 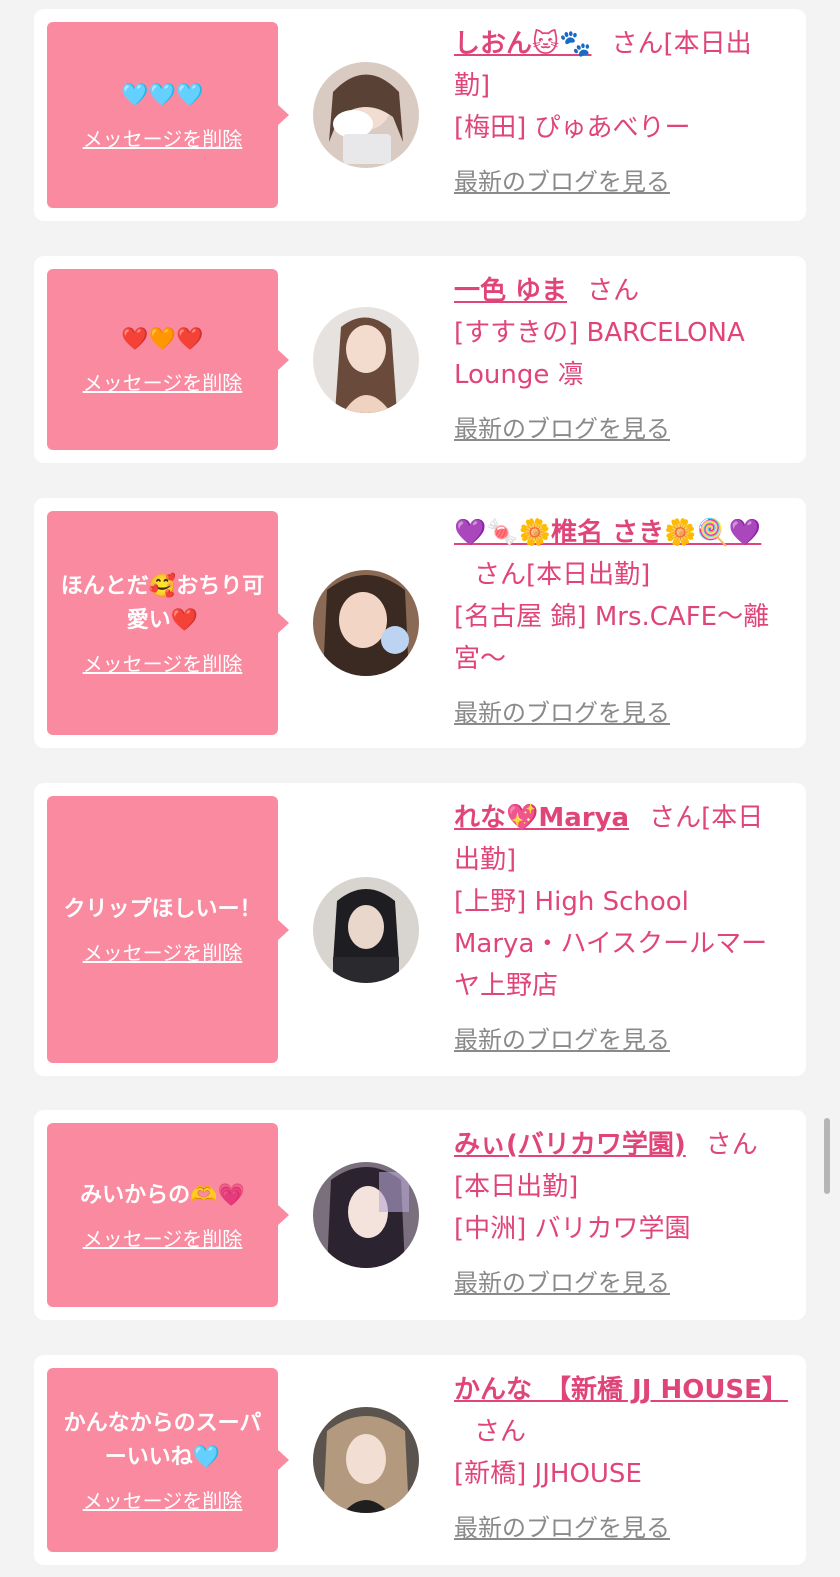 What do you see at coordinates (162, 95) in the screenshot?
I see `message-text: 🩵🩵🩵` at bounding box center [162, 95].